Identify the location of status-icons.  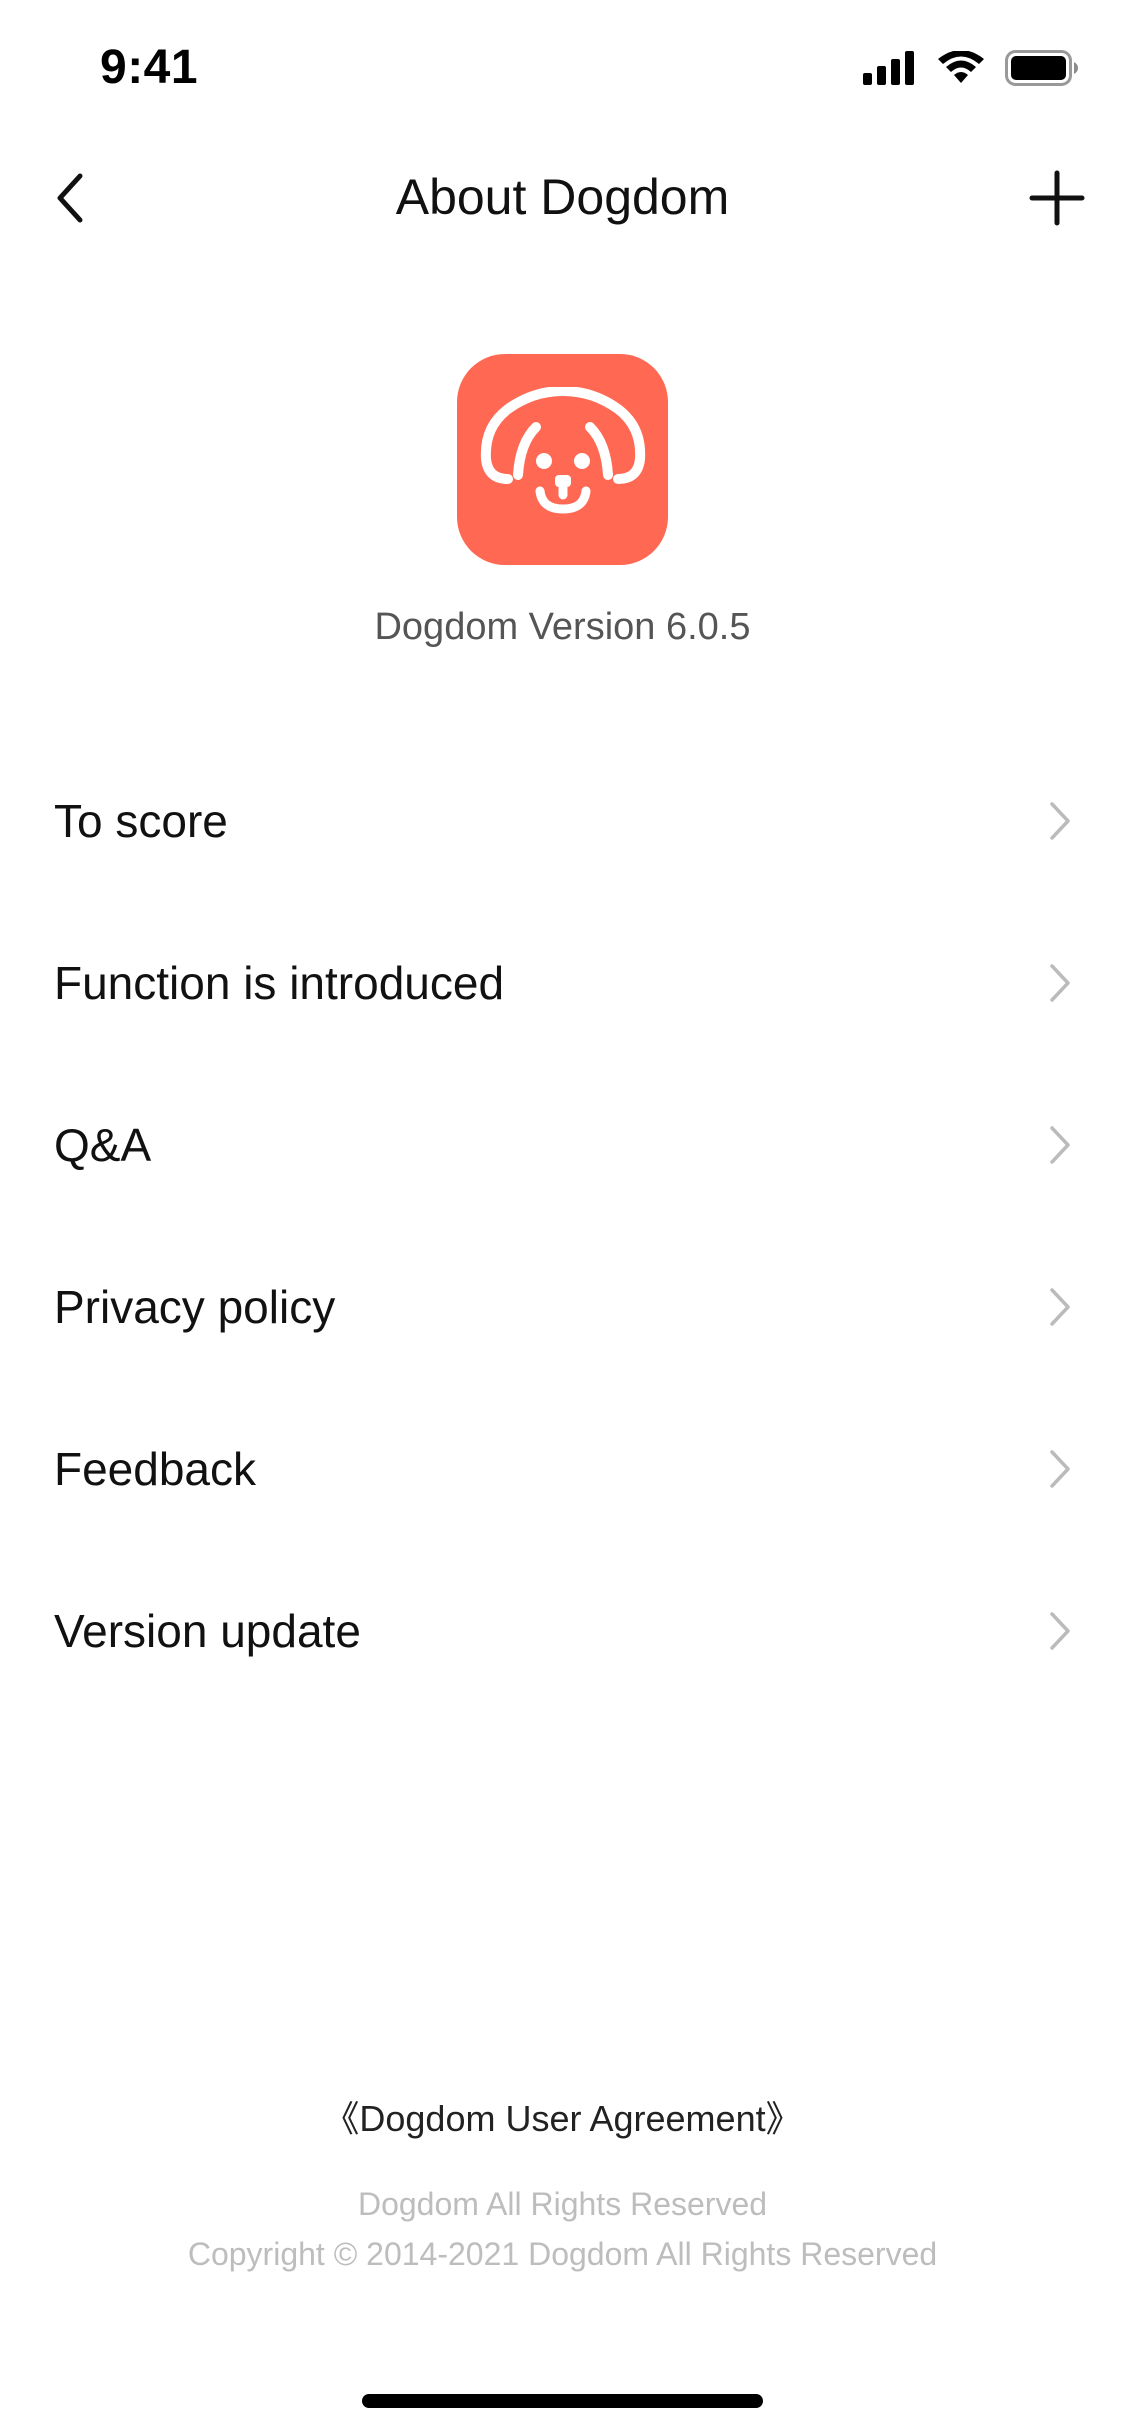
(971, 70).